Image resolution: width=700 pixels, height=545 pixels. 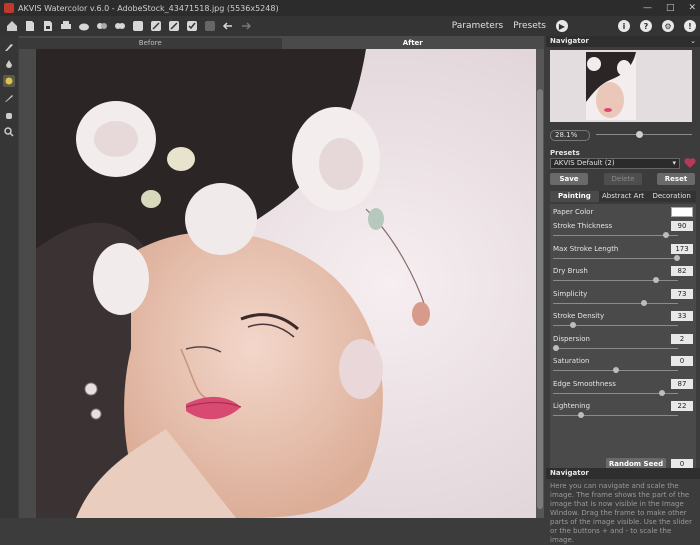 I want to click on zoom-tool-icon, so click(x=9, y=132).